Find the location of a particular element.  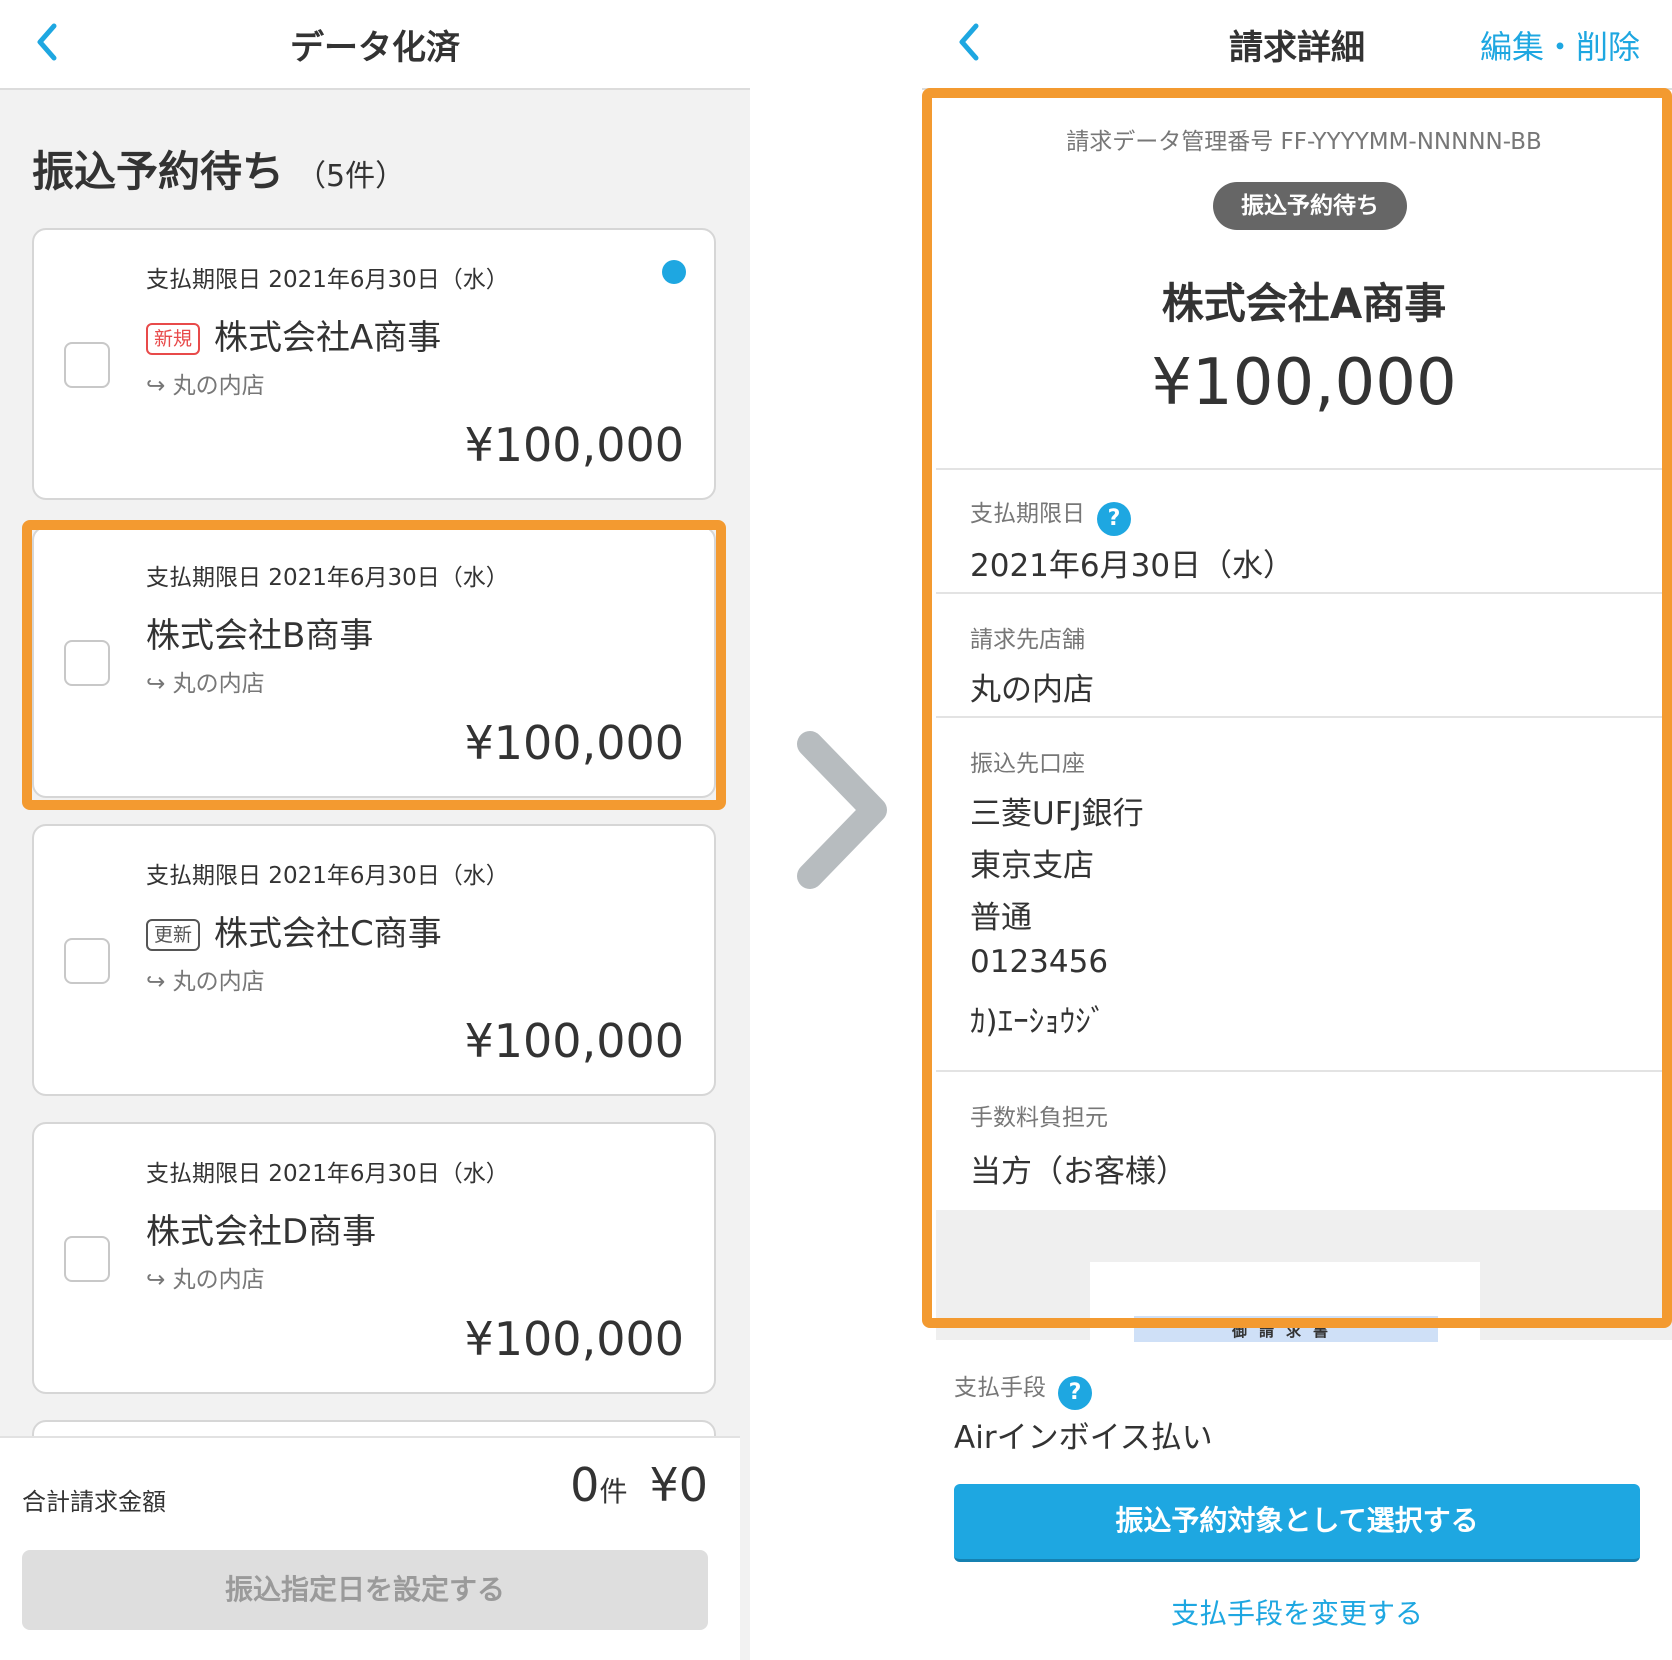

company-name: 新規 株式会社A商事 is located at coordinates (293, 334).